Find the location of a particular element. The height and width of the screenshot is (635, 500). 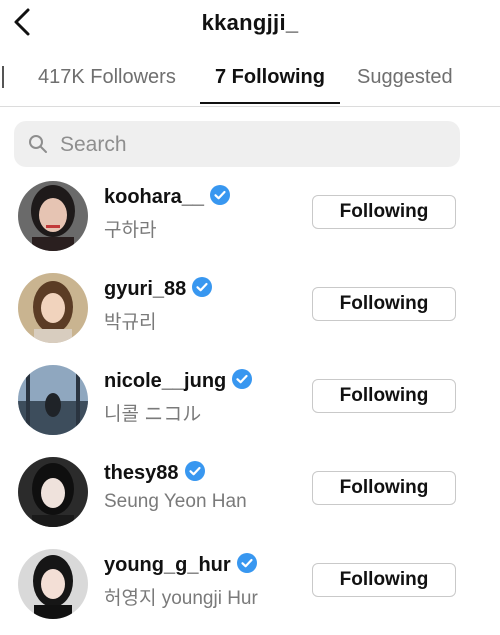

username-text: thesy88 is located at coordinates (141, 473).